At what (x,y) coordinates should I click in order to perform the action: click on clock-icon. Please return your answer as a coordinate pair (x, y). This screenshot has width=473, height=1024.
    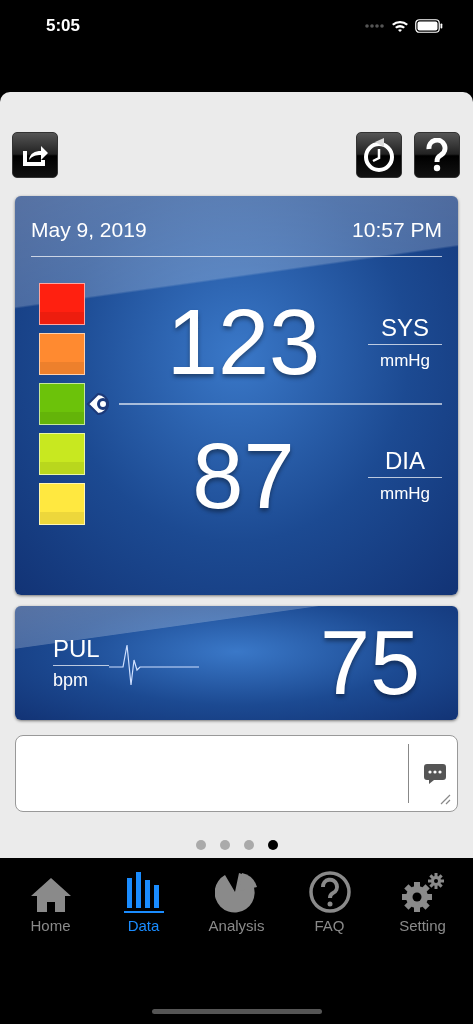
    Looking at the image, I should click on (379, 155).